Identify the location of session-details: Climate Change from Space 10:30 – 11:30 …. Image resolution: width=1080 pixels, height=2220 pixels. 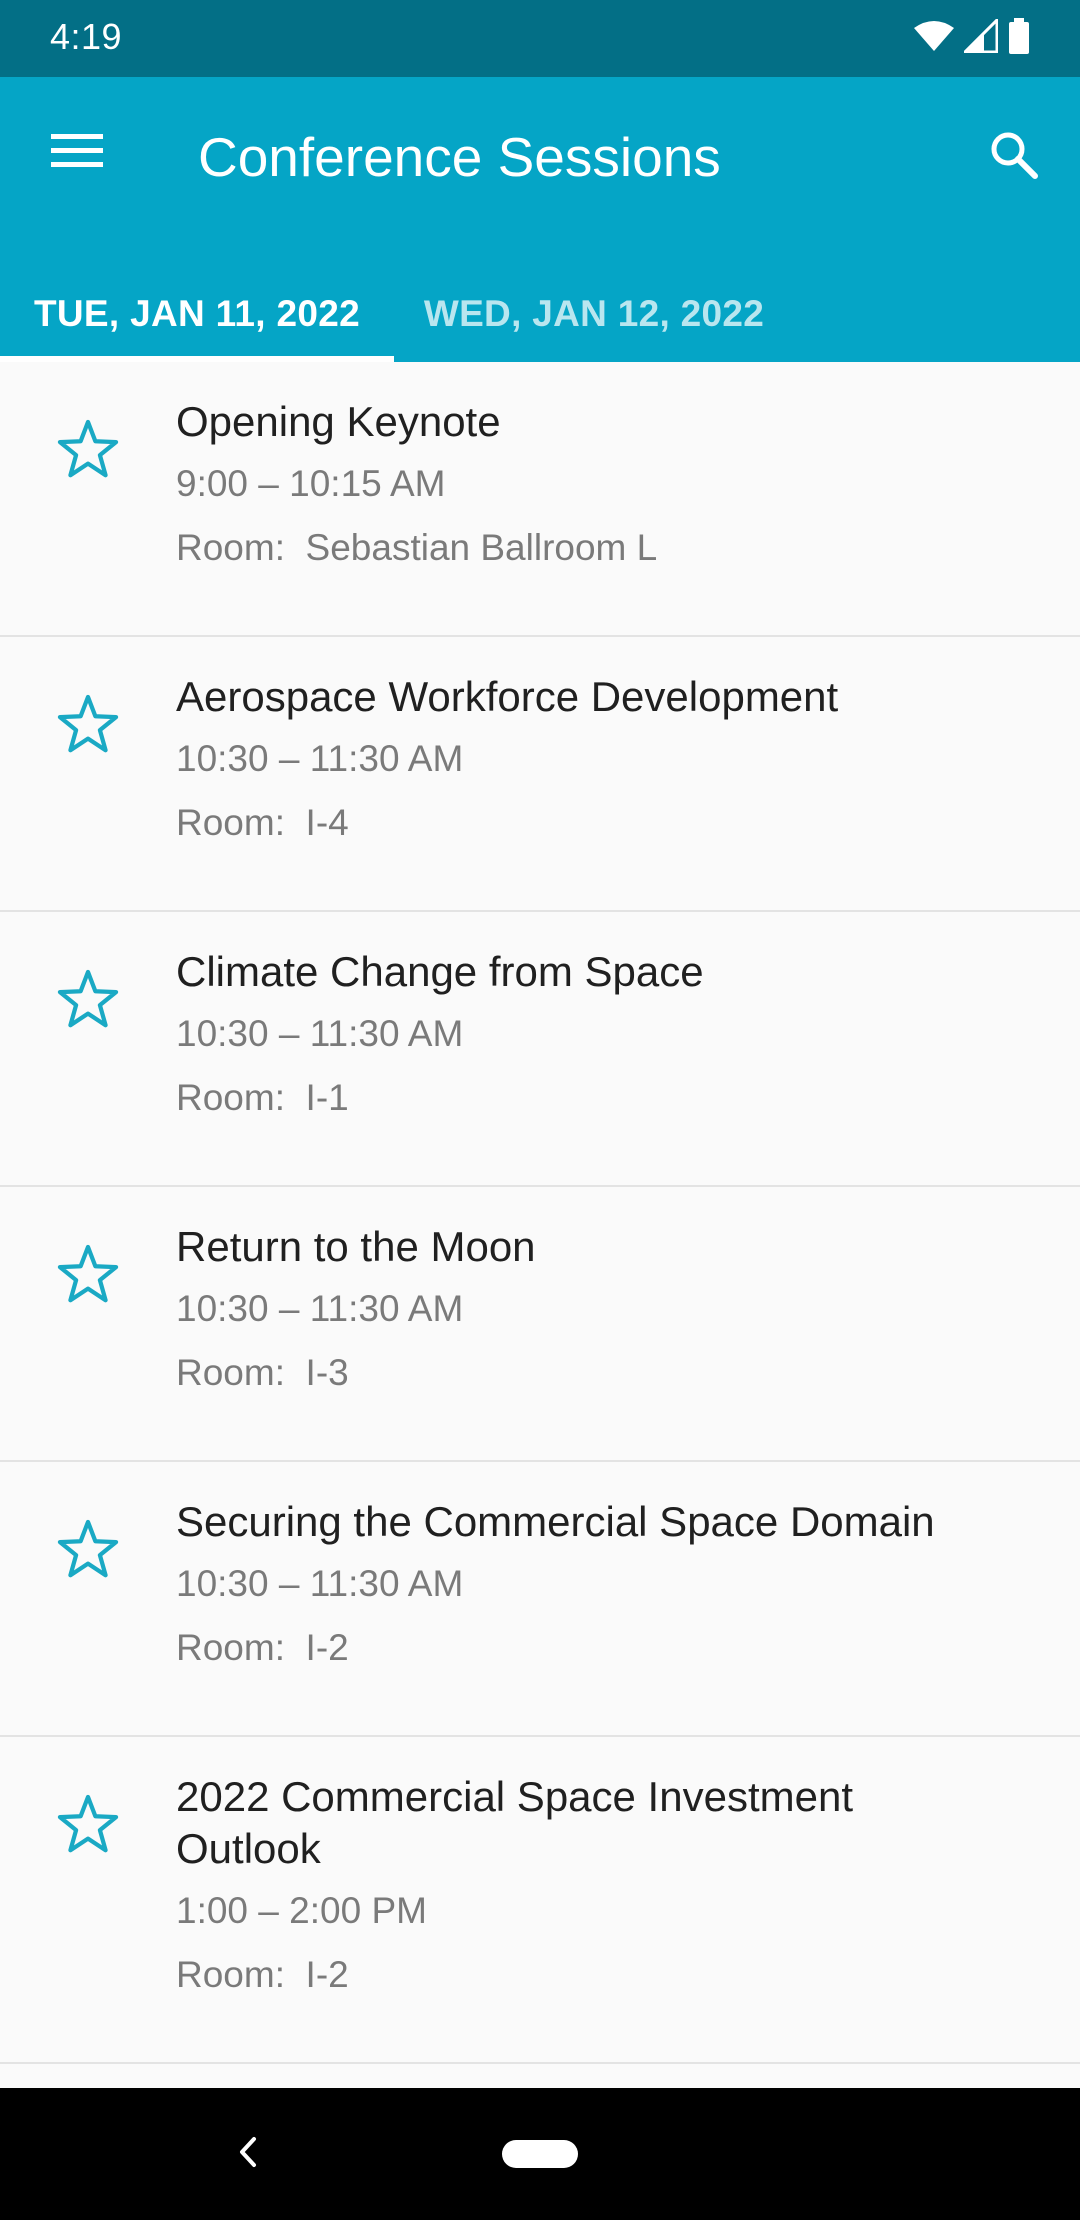
(608, 1033).